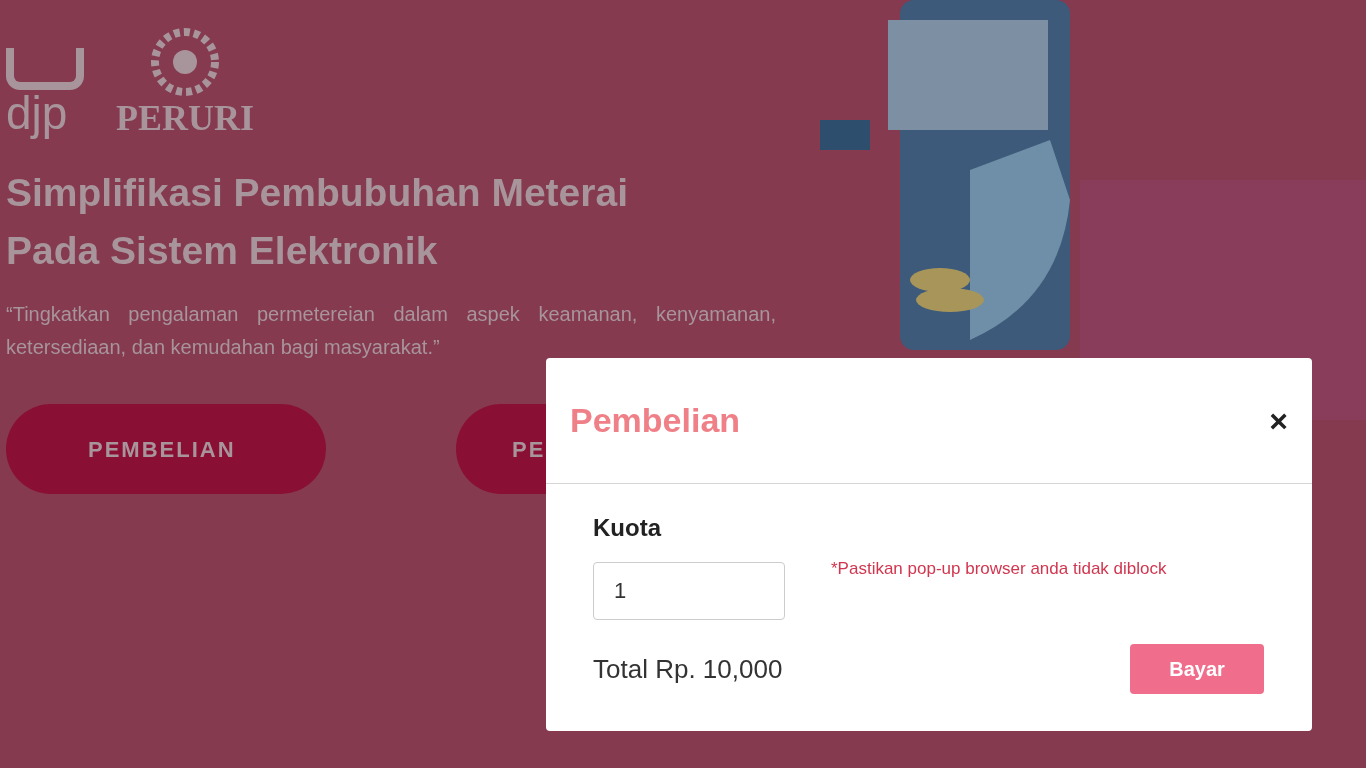 This screenshot has height=768, width=1366. I want to click on quota-field: 1, so click(689, 591).